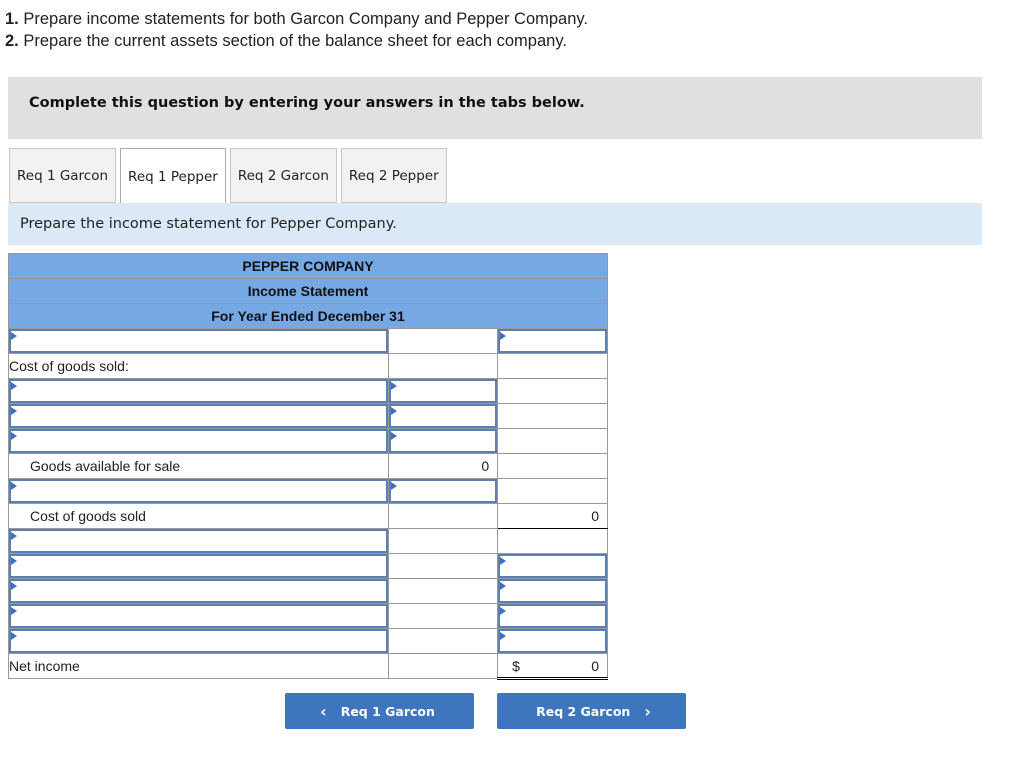  Describe the element at coordinates (379, 711) in the screenshot. I see `prev-button: ‹ Req 1 Garcon` at that location.